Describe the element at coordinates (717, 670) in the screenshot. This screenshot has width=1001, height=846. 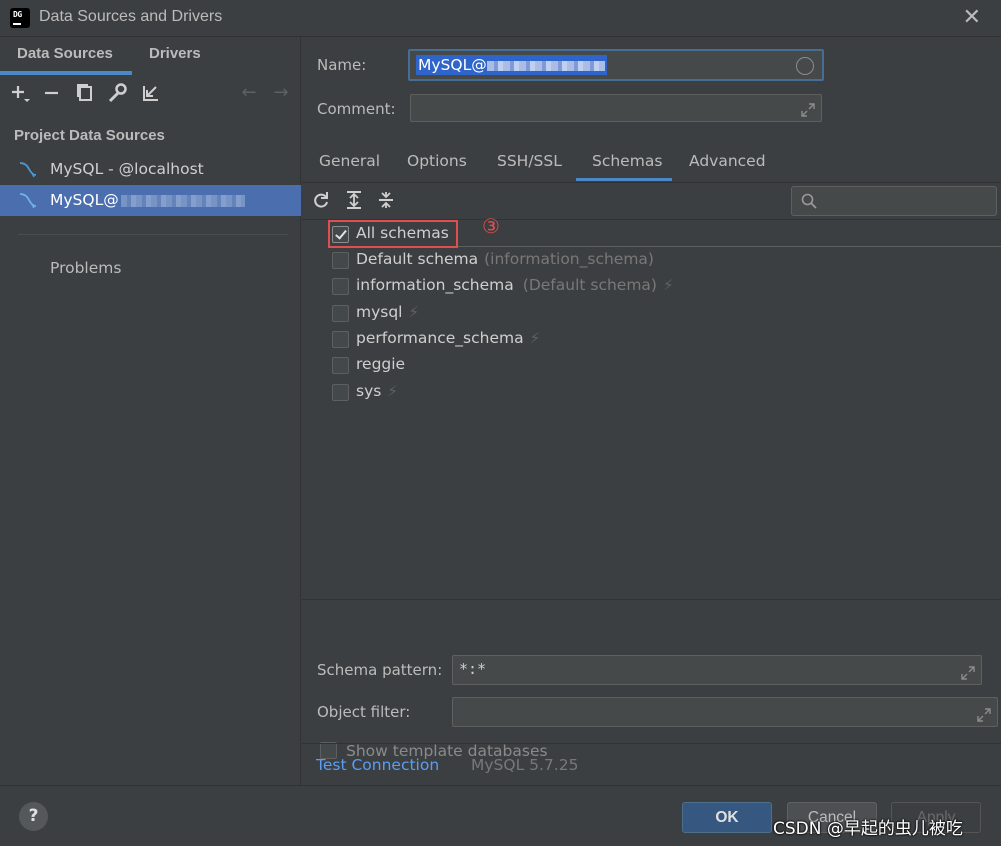
I see `schema-pattern-input: *:*` at that location.